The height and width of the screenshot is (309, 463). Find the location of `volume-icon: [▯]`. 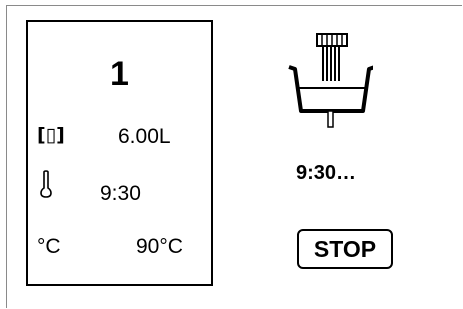

volume-icon: [▯] is located at coordinates (51, 135).